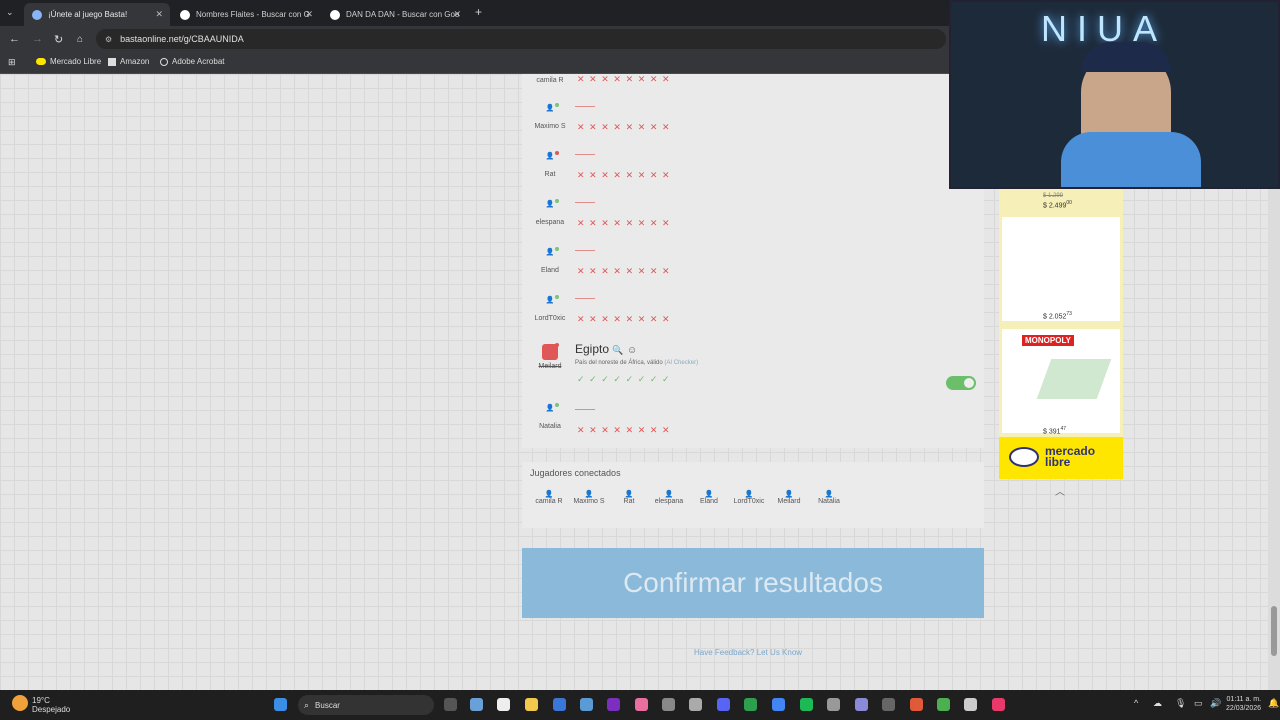 This screenshot has height=720, width=1280. I want to click on chrome-icon, so click(778, 704).